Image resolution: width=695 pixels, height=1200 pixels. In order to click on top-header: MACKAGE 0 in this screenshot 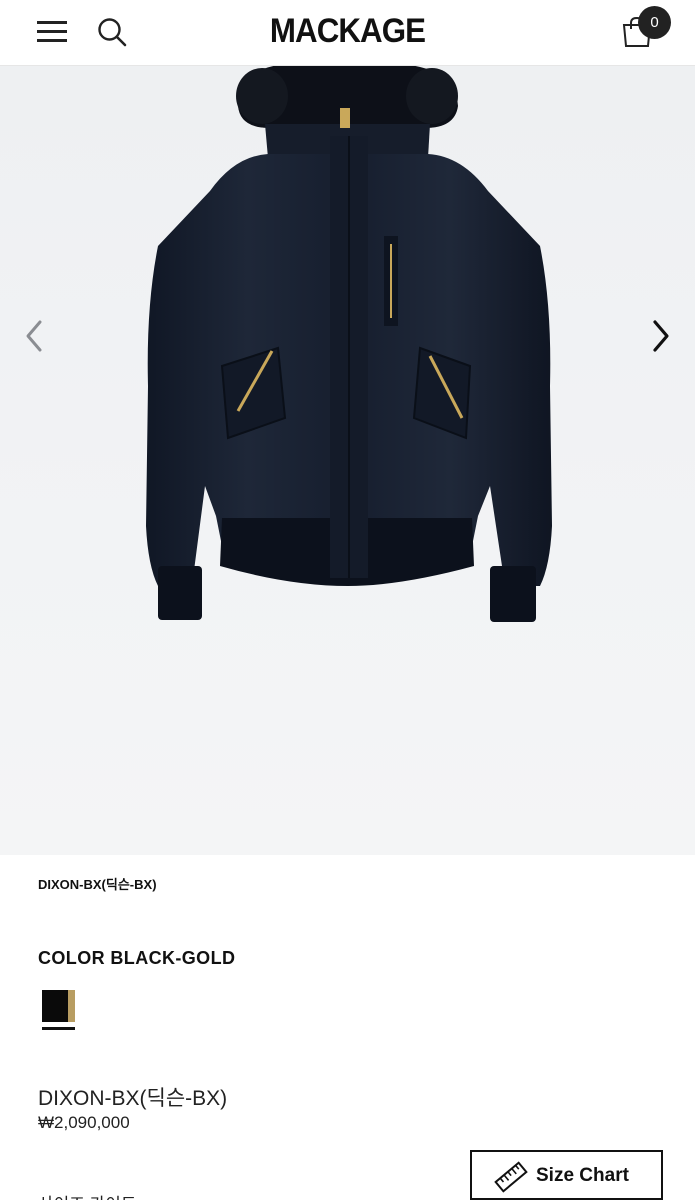, I will do `click(347, 33)`.